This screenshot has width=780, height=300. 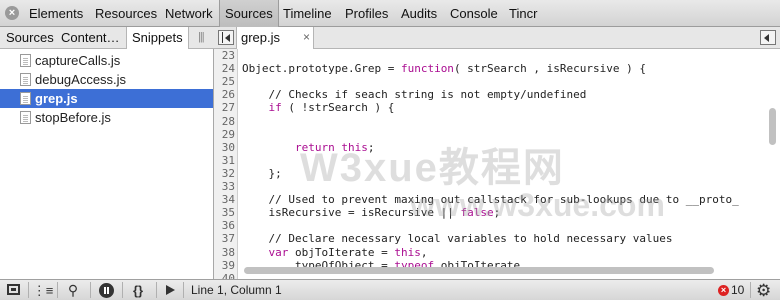 I want to click on line-number: 39, so click(x=224, y=265).